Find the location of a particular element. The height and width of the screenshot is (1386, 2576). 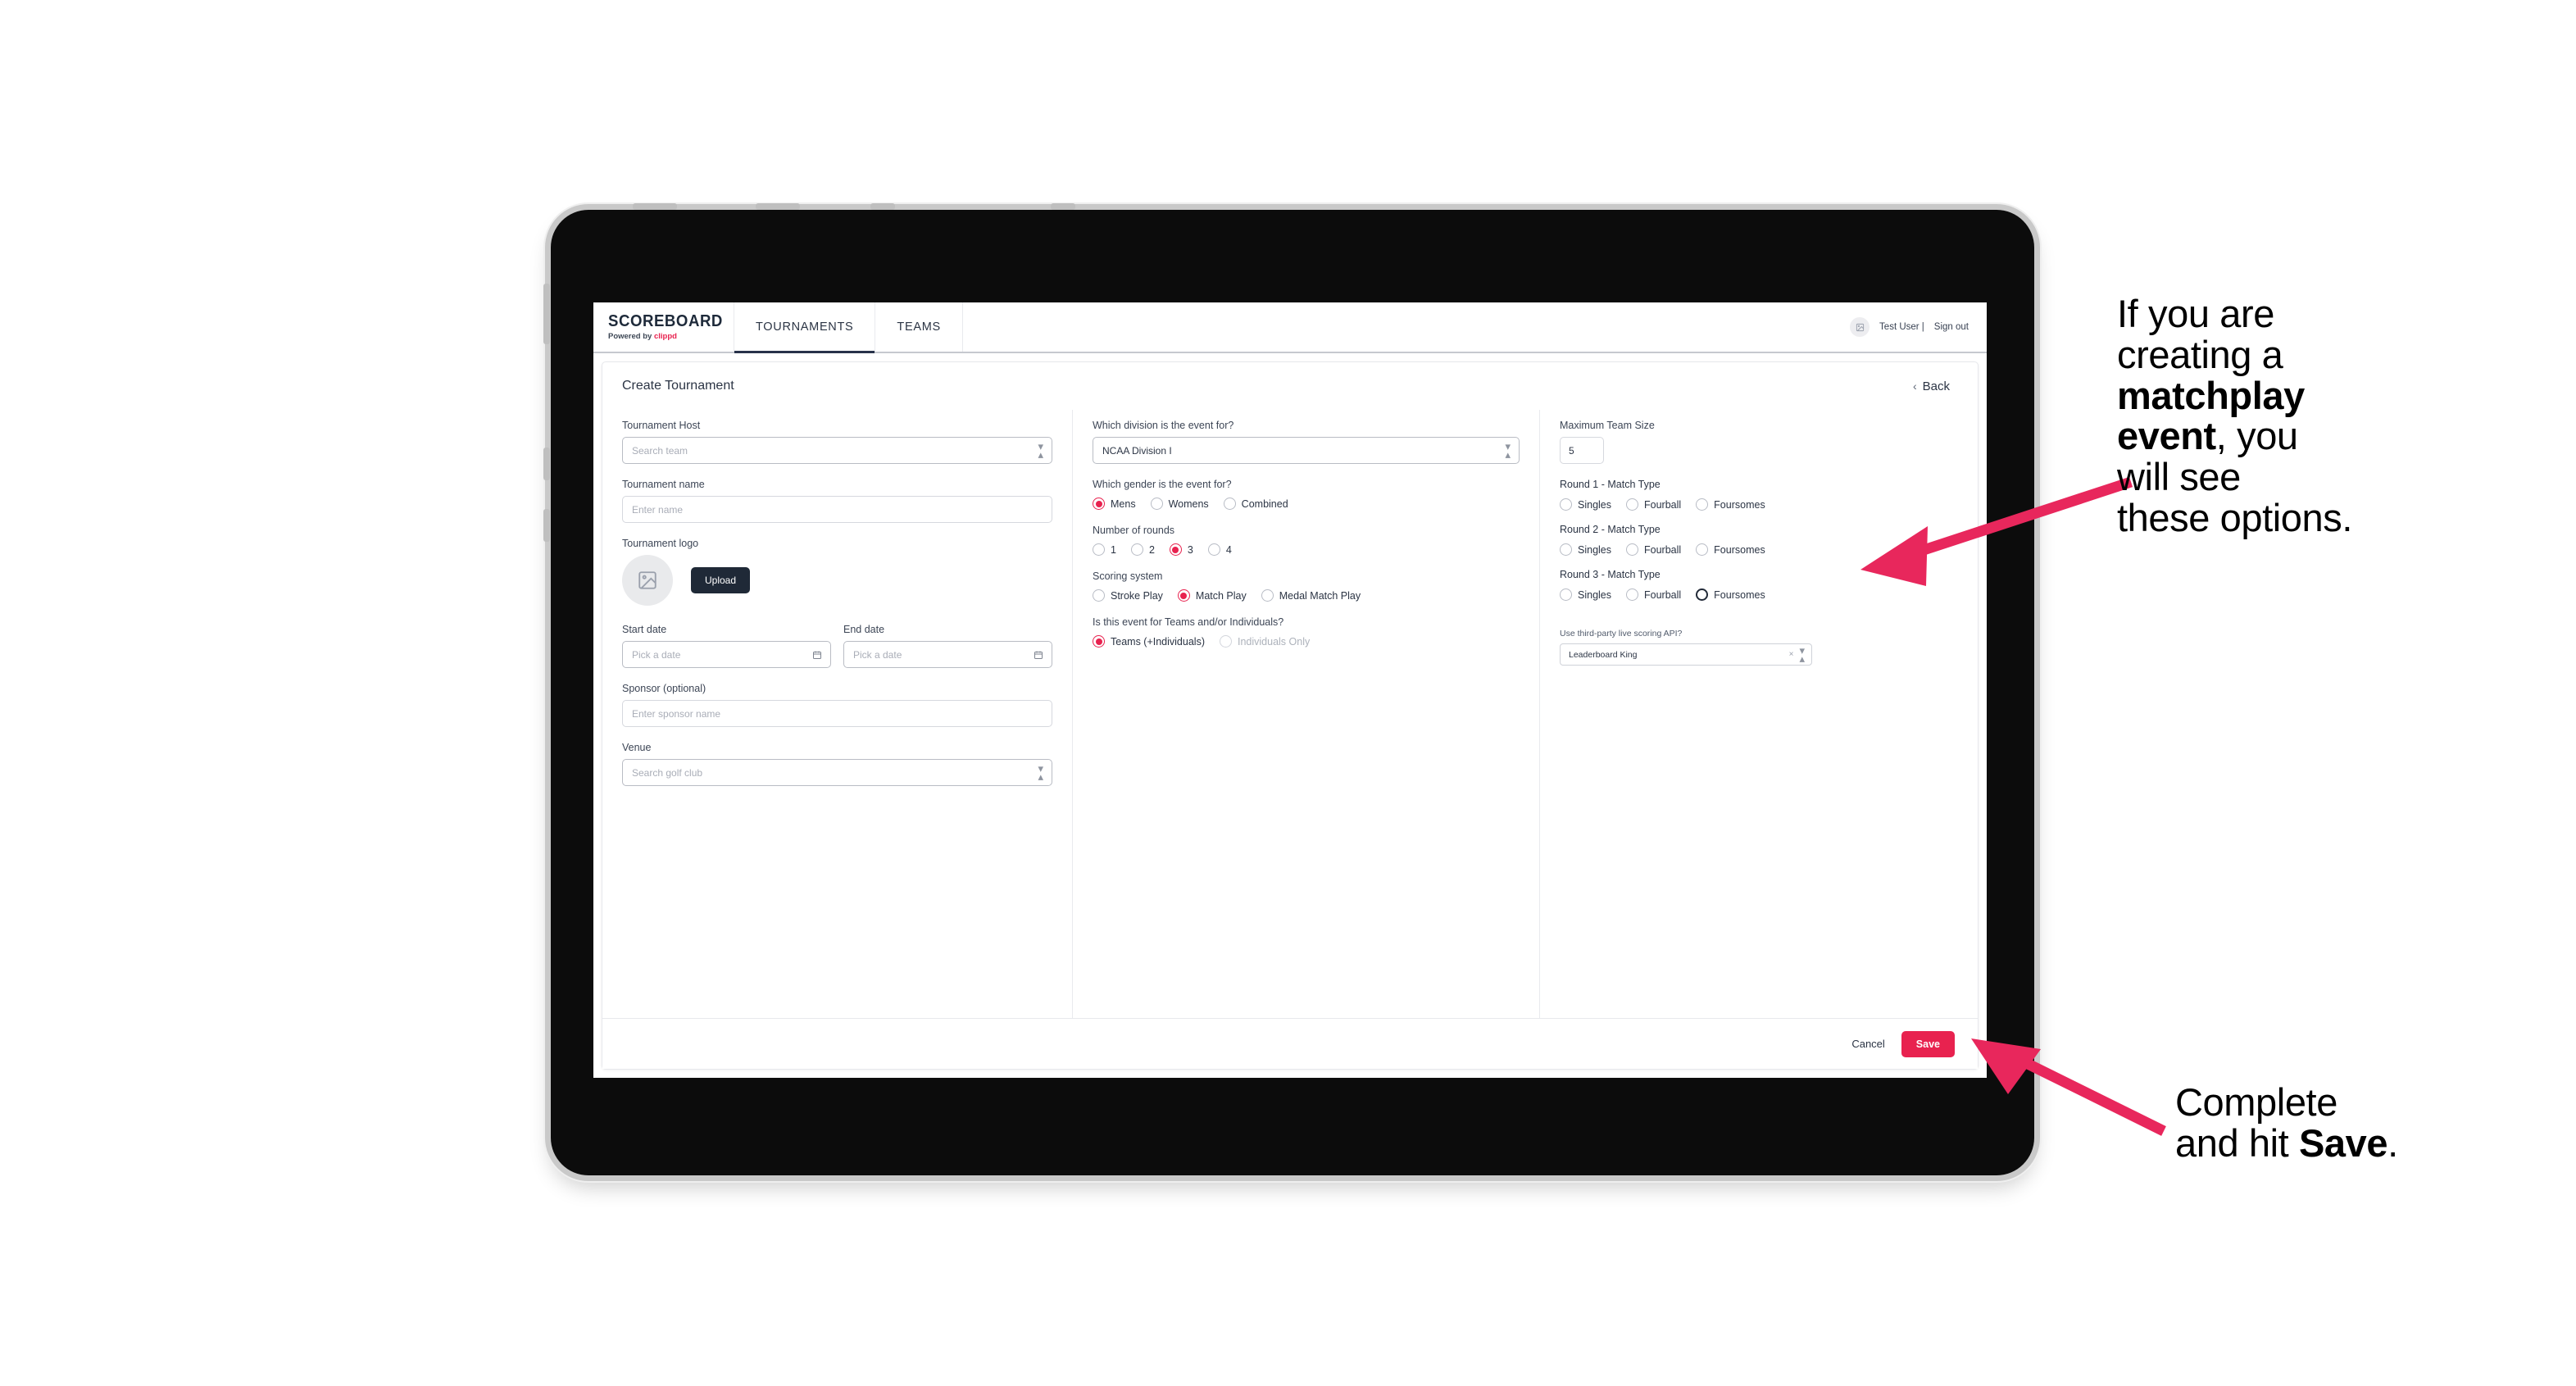

radio-round1-singles: Singles is located at coordinates (1585, 505).